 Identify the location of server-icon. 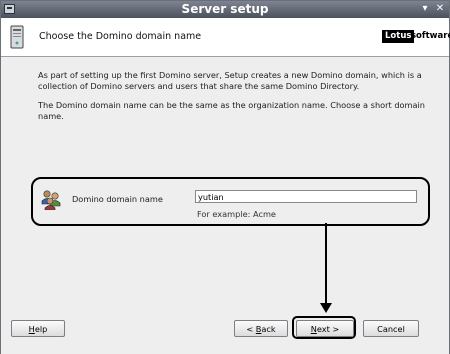
(17, 37).